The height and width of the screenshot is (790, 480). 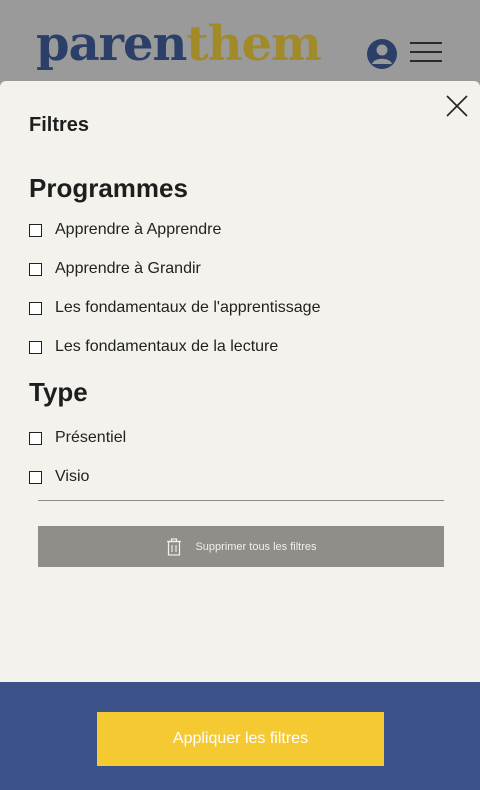 I want to click on filter-option-label: Présentiel, so click(x=91, y=437).